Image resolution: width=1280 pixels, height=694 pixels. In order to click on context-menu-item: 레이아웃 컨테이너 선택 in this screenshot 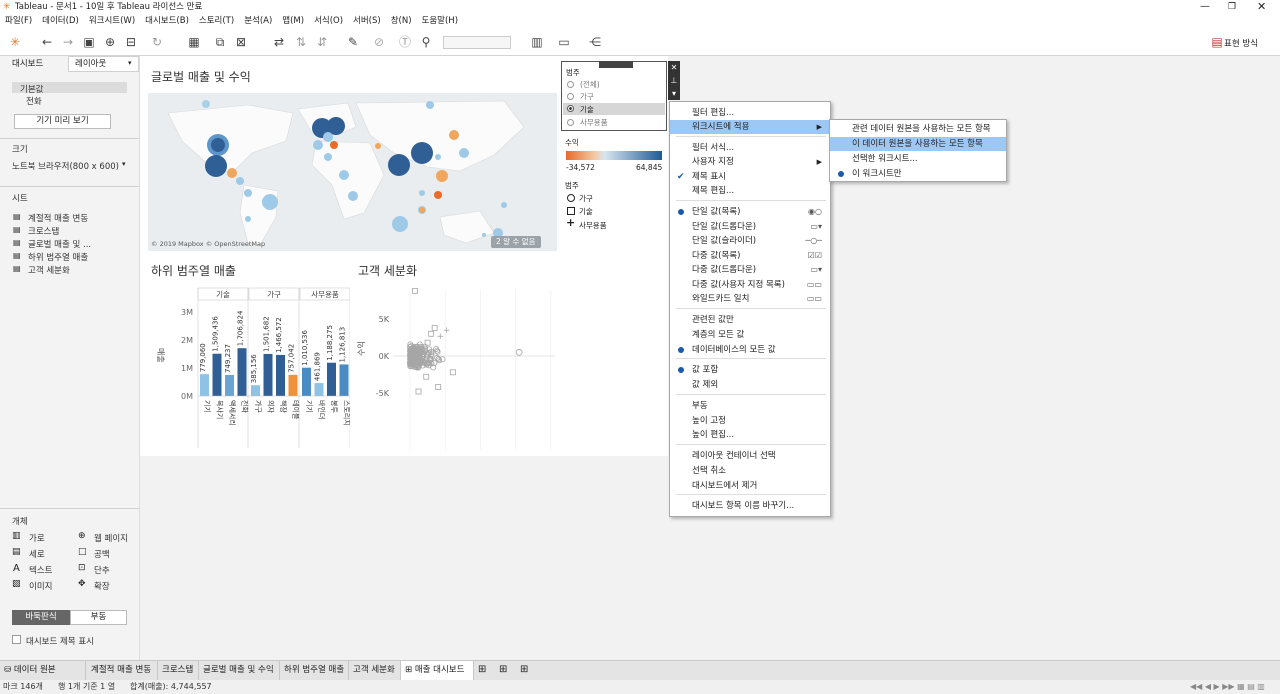, I will do `click(750, 456)`.